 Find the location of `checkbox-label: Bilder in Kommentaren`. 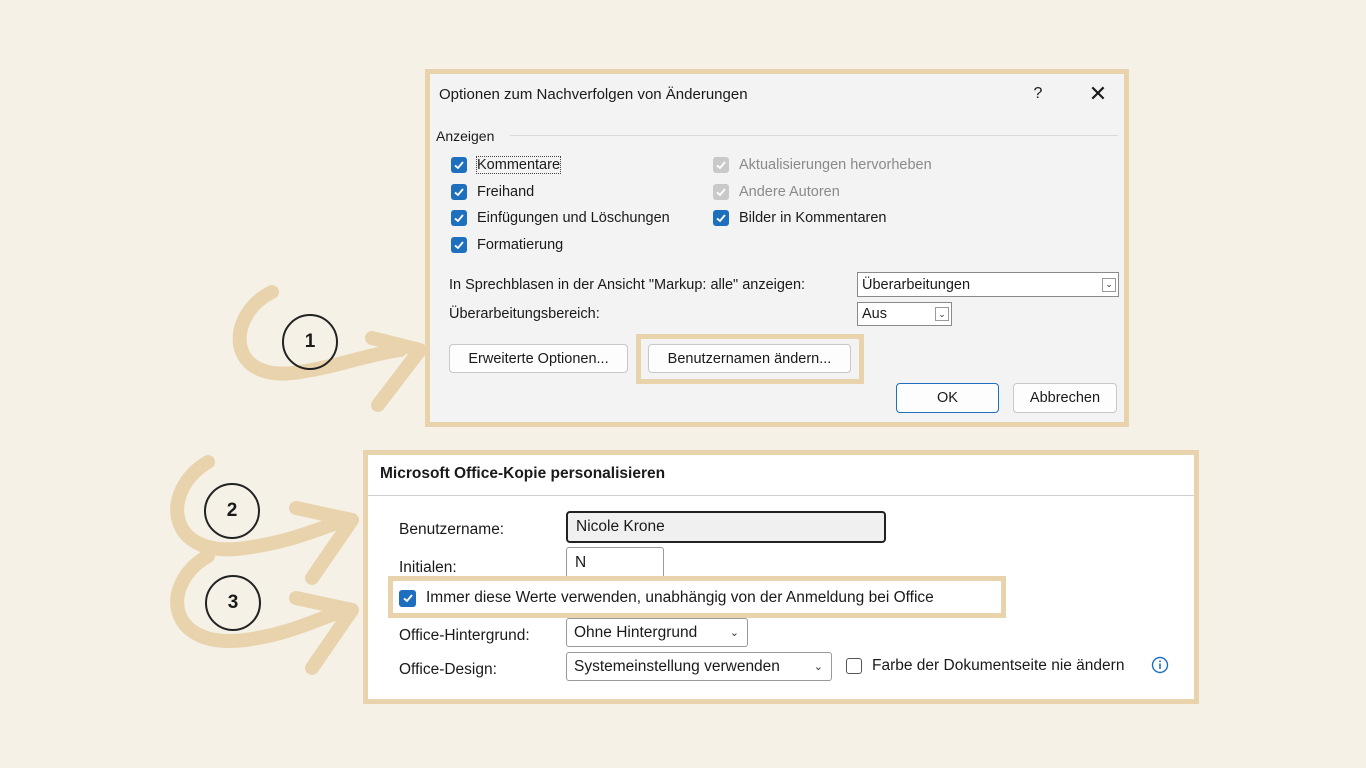

checkbox-label: Bilder in Kommentaren is located at coordinates (813, 218).